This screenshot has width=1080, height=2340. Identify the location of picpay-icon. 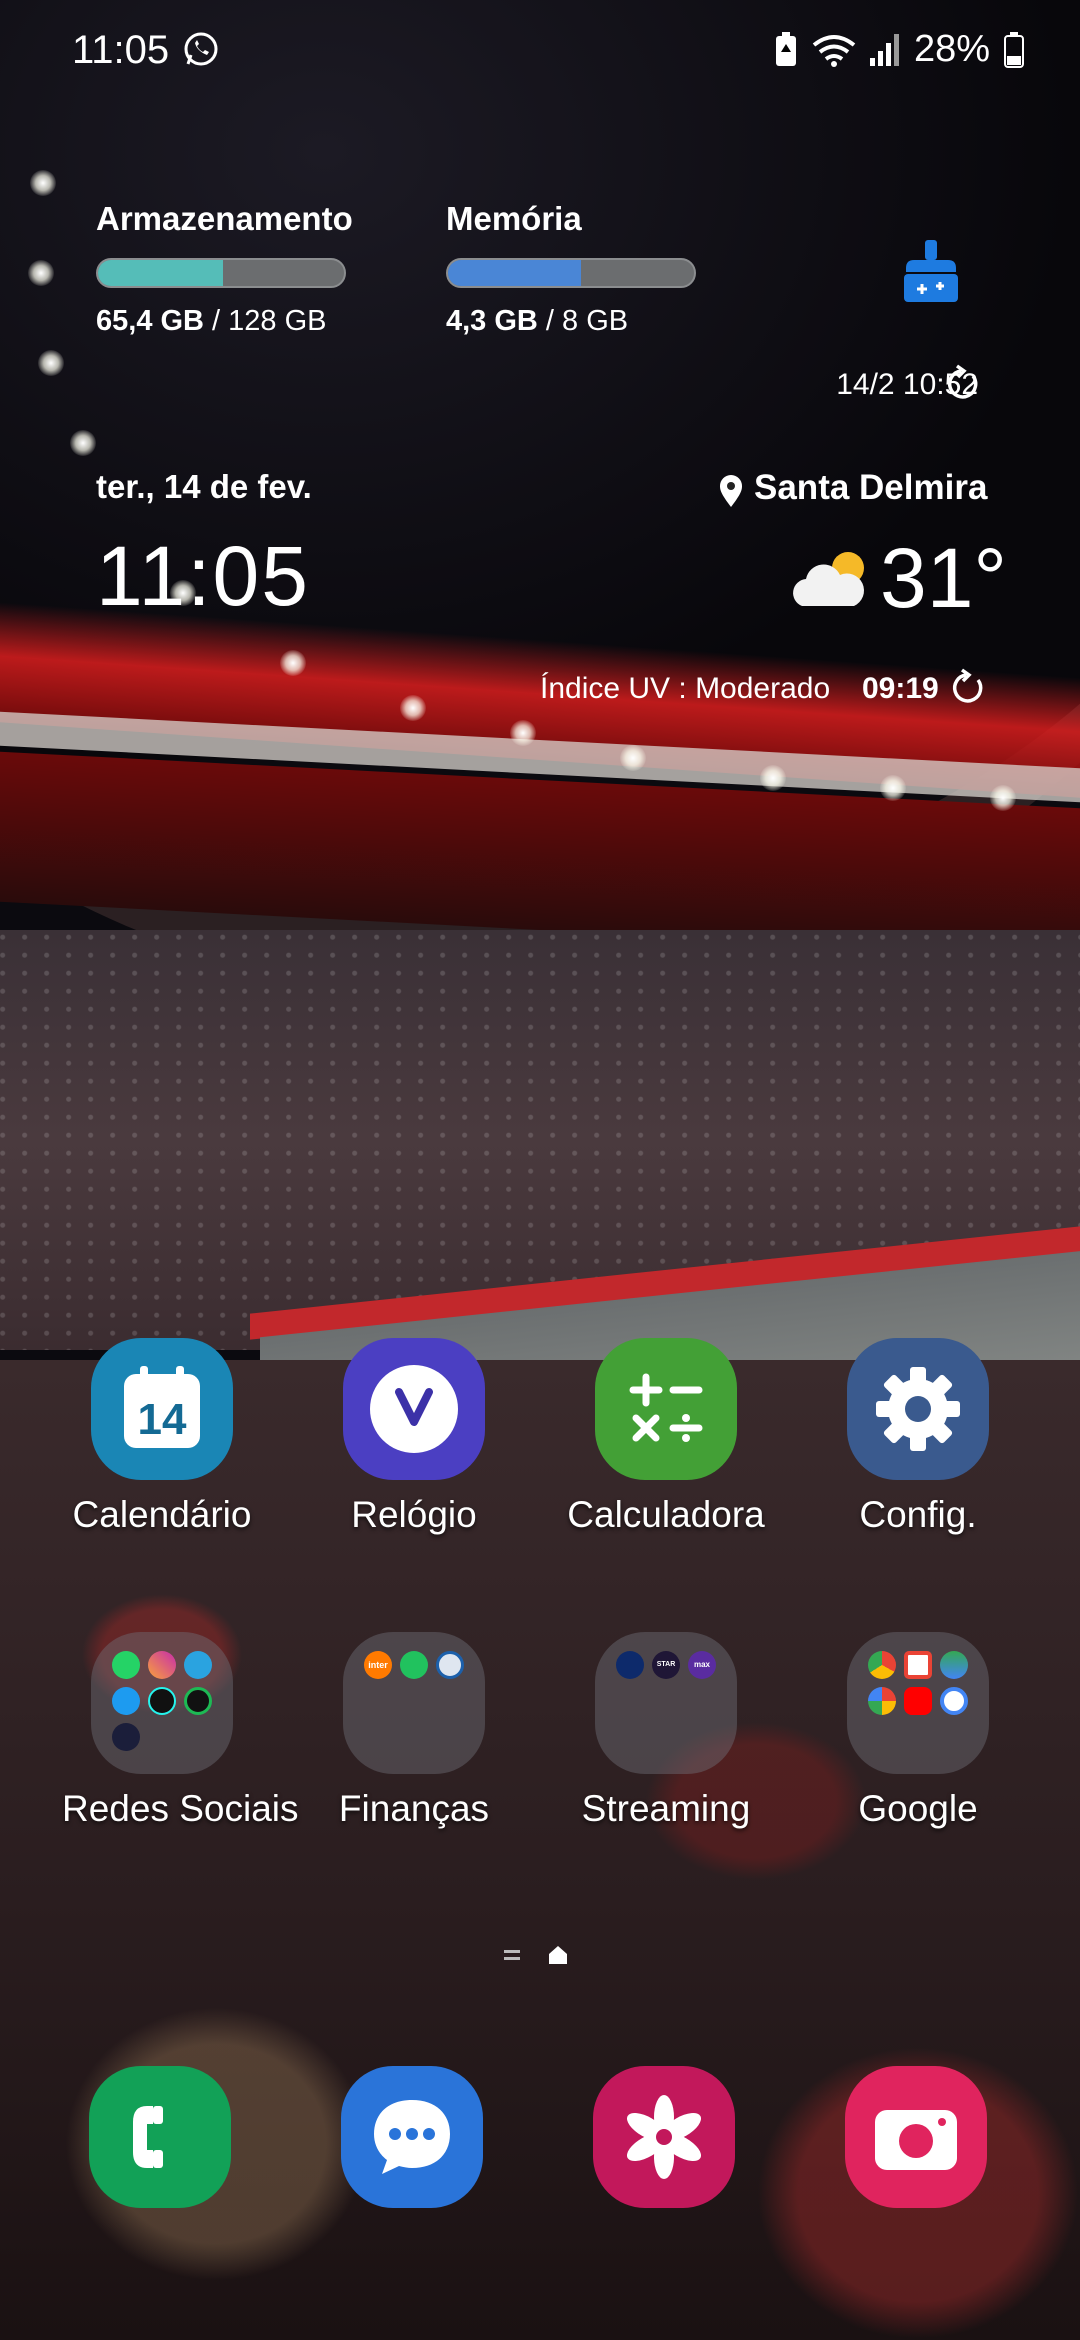
(414, 1665).